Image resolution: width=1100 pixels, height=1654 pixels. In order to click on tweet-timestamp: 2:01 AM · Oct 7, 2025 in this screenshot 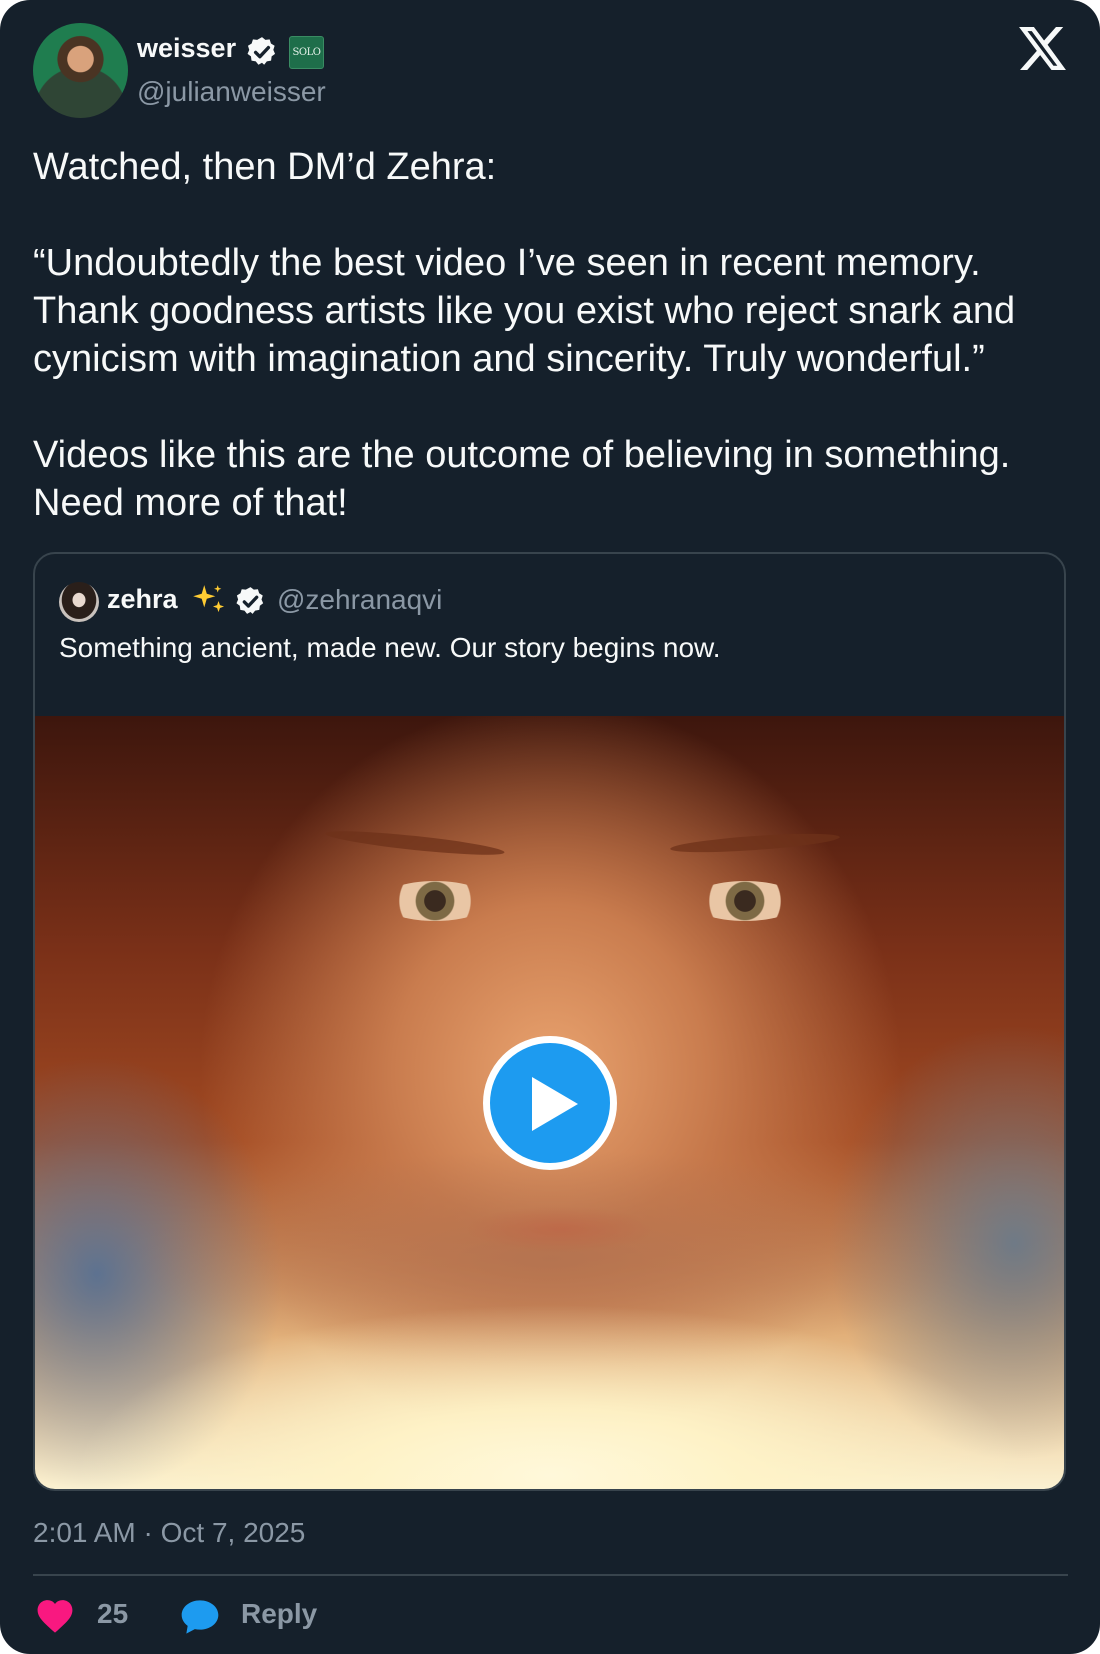, I will do `click(169, 1533)`.